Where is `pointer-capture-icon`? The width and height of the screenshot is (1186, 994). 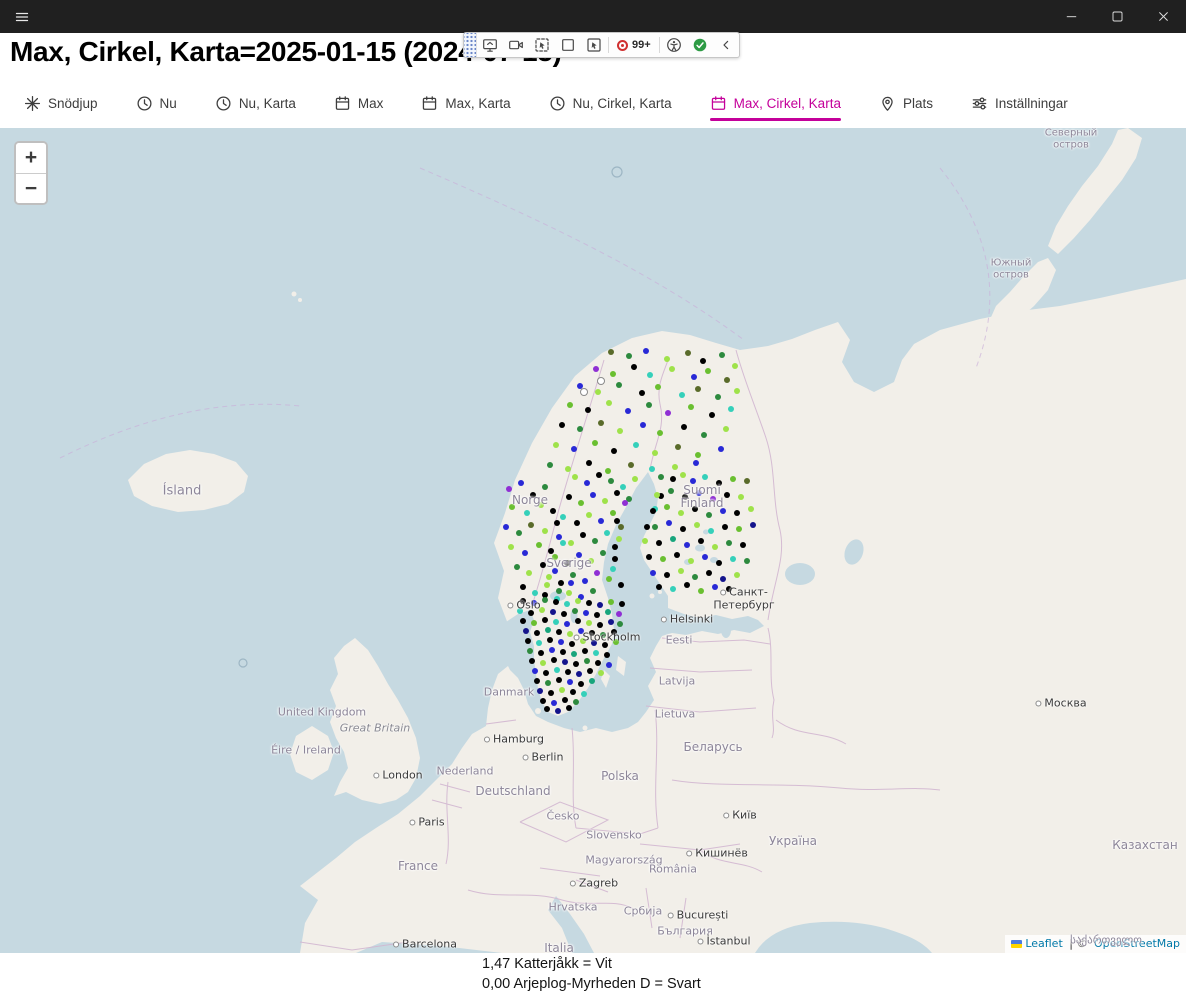 pointer-capture-icon is located at coordinates (542, 45).